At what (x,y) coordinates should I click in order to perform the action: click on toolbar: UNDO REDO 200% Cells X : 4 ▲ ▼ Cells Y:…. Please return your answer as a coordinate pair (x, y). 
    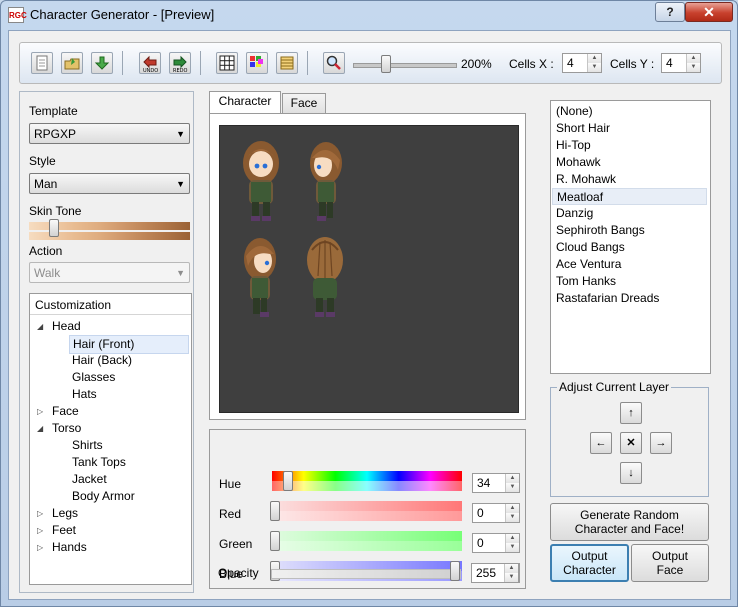
    Looking at the image, I should click on (370, 63).